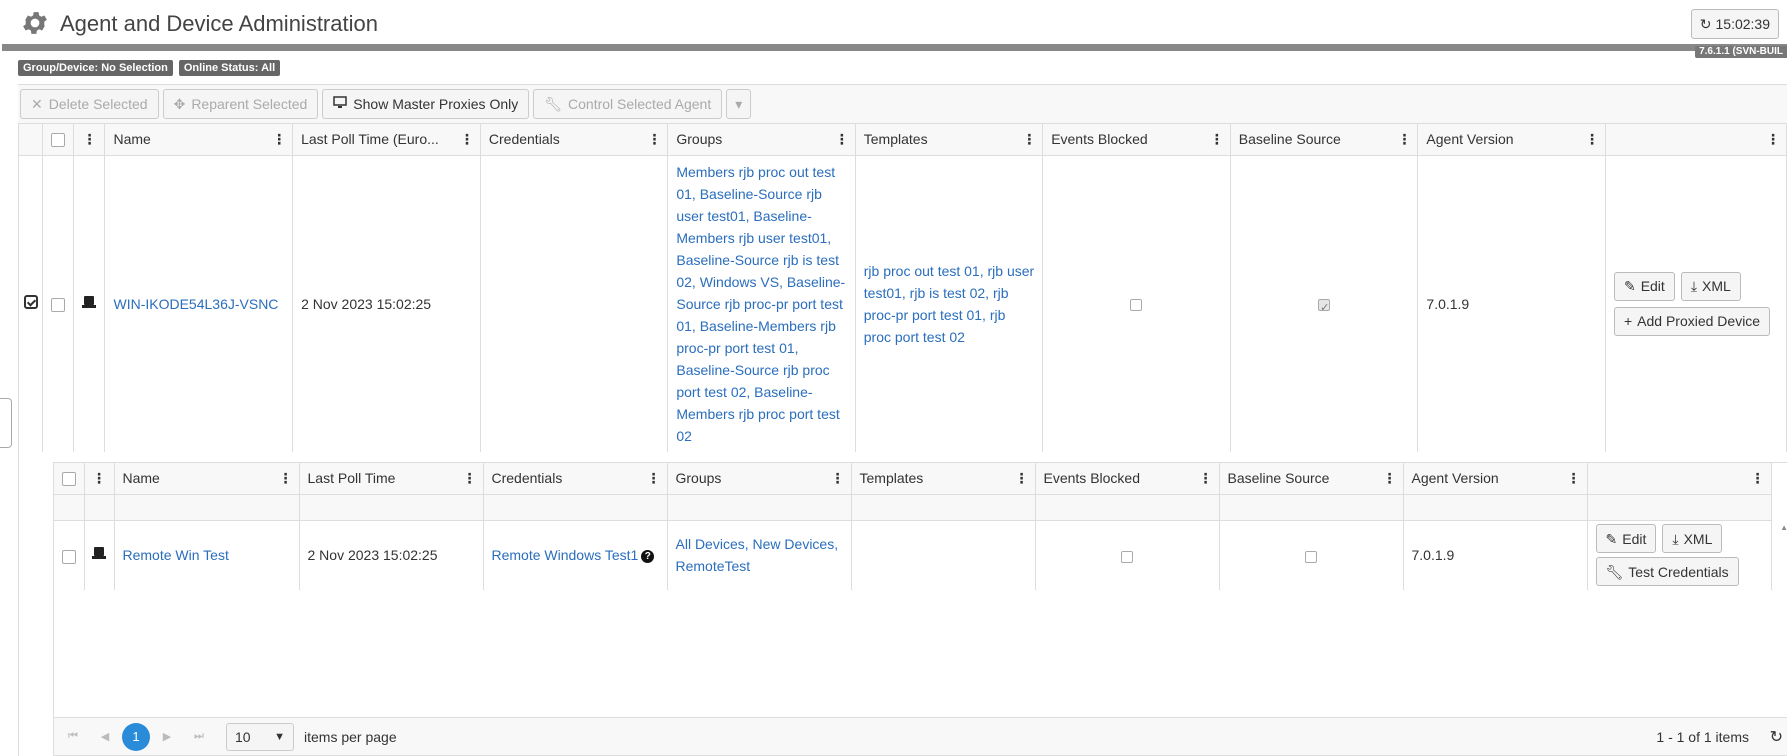 Image resolution: width=1787 pixels, height=756 pixels. I want to click on last-poll-cell: 2 Nov 2023 15:02:25, so click(386, 303).